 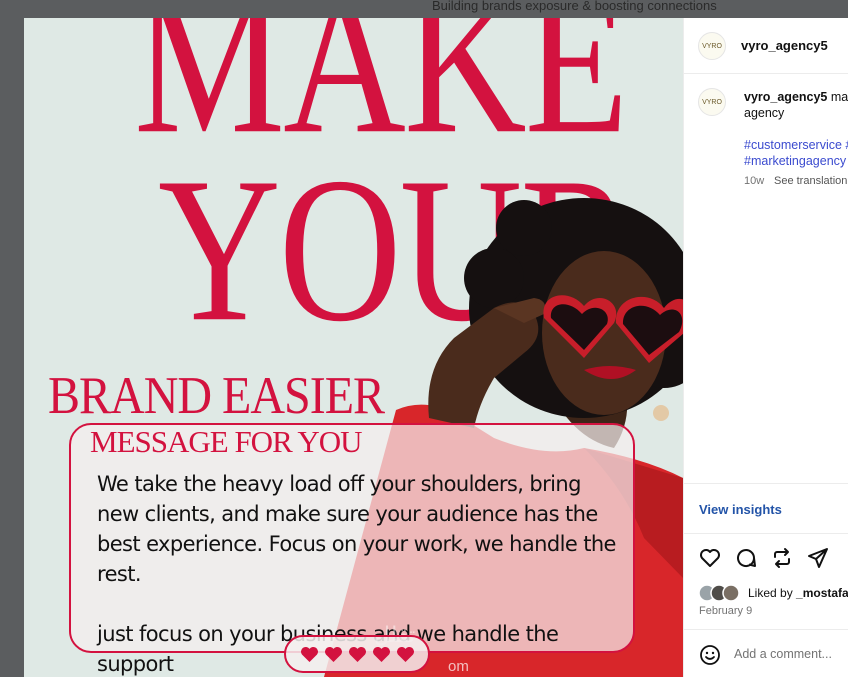 What do you see at coordinates (782, 558) in the screenshot?
I see `repost-icon` at bounding box center [782, 558].